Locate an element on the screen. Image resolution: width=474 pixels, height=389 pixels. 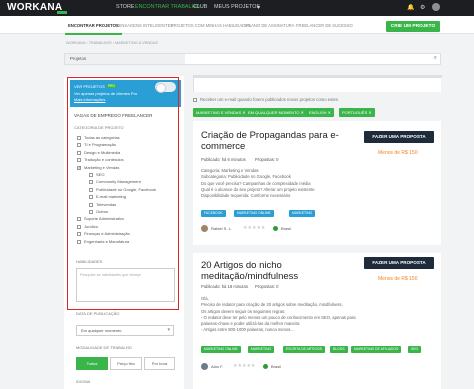
skill-tag: FACEBOOK is located at coordinates (213, 213).